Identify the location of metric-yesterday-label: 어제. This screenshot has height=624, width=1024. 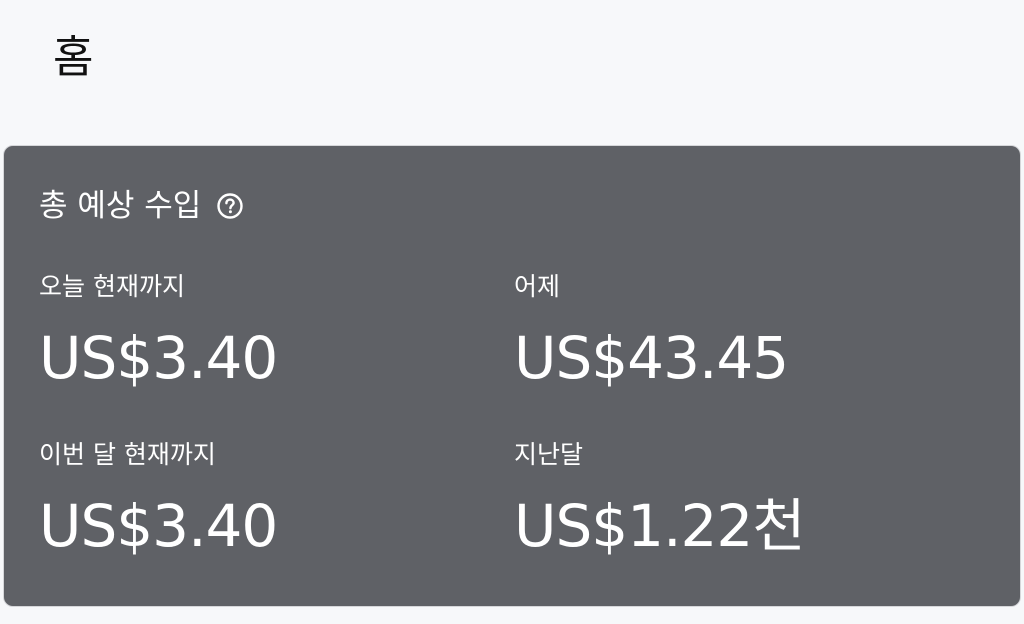
(537, 286).